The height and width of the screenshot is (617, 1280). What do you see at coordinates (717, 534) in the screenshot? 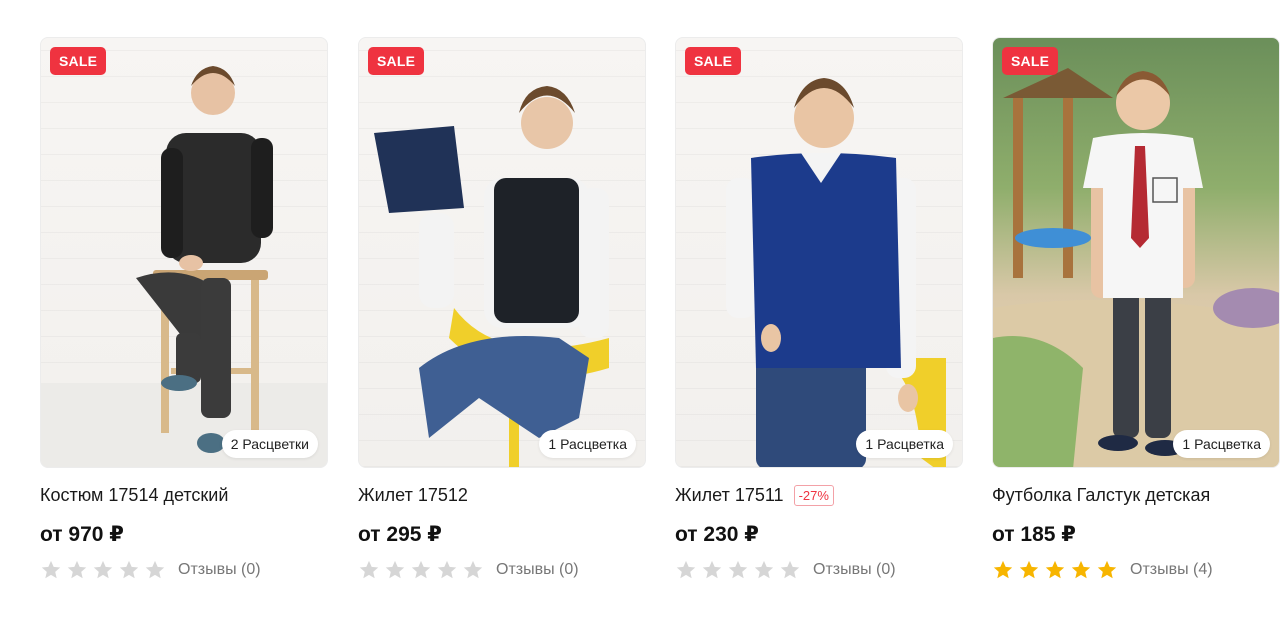
I see `product-price: от 230 ₽` at bounding box center [717, 534].